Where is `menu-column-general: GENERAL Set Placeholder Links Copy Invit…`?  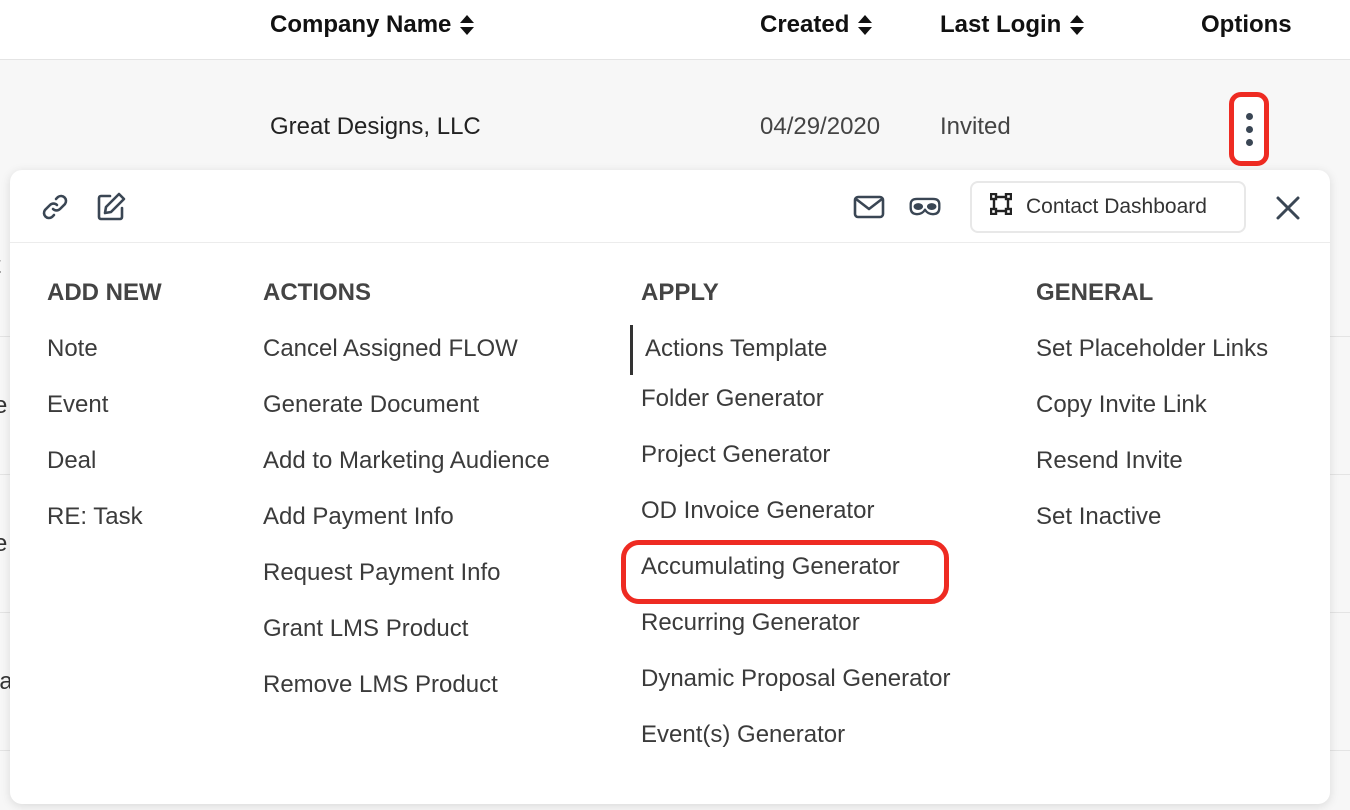 menu-column-general: GENERAL Set Placeholder Links Copy Invit… is located at coordinates (1152, 415).